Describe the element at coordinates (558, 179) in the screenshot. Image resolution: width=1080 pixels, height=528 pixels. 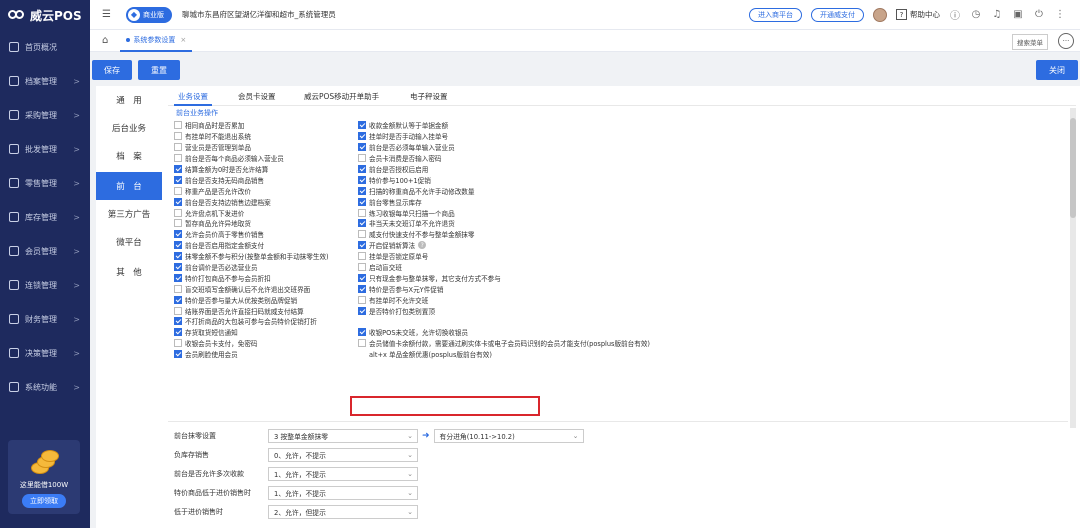
I see `option-row: 特价参与100+1促销` at that location.